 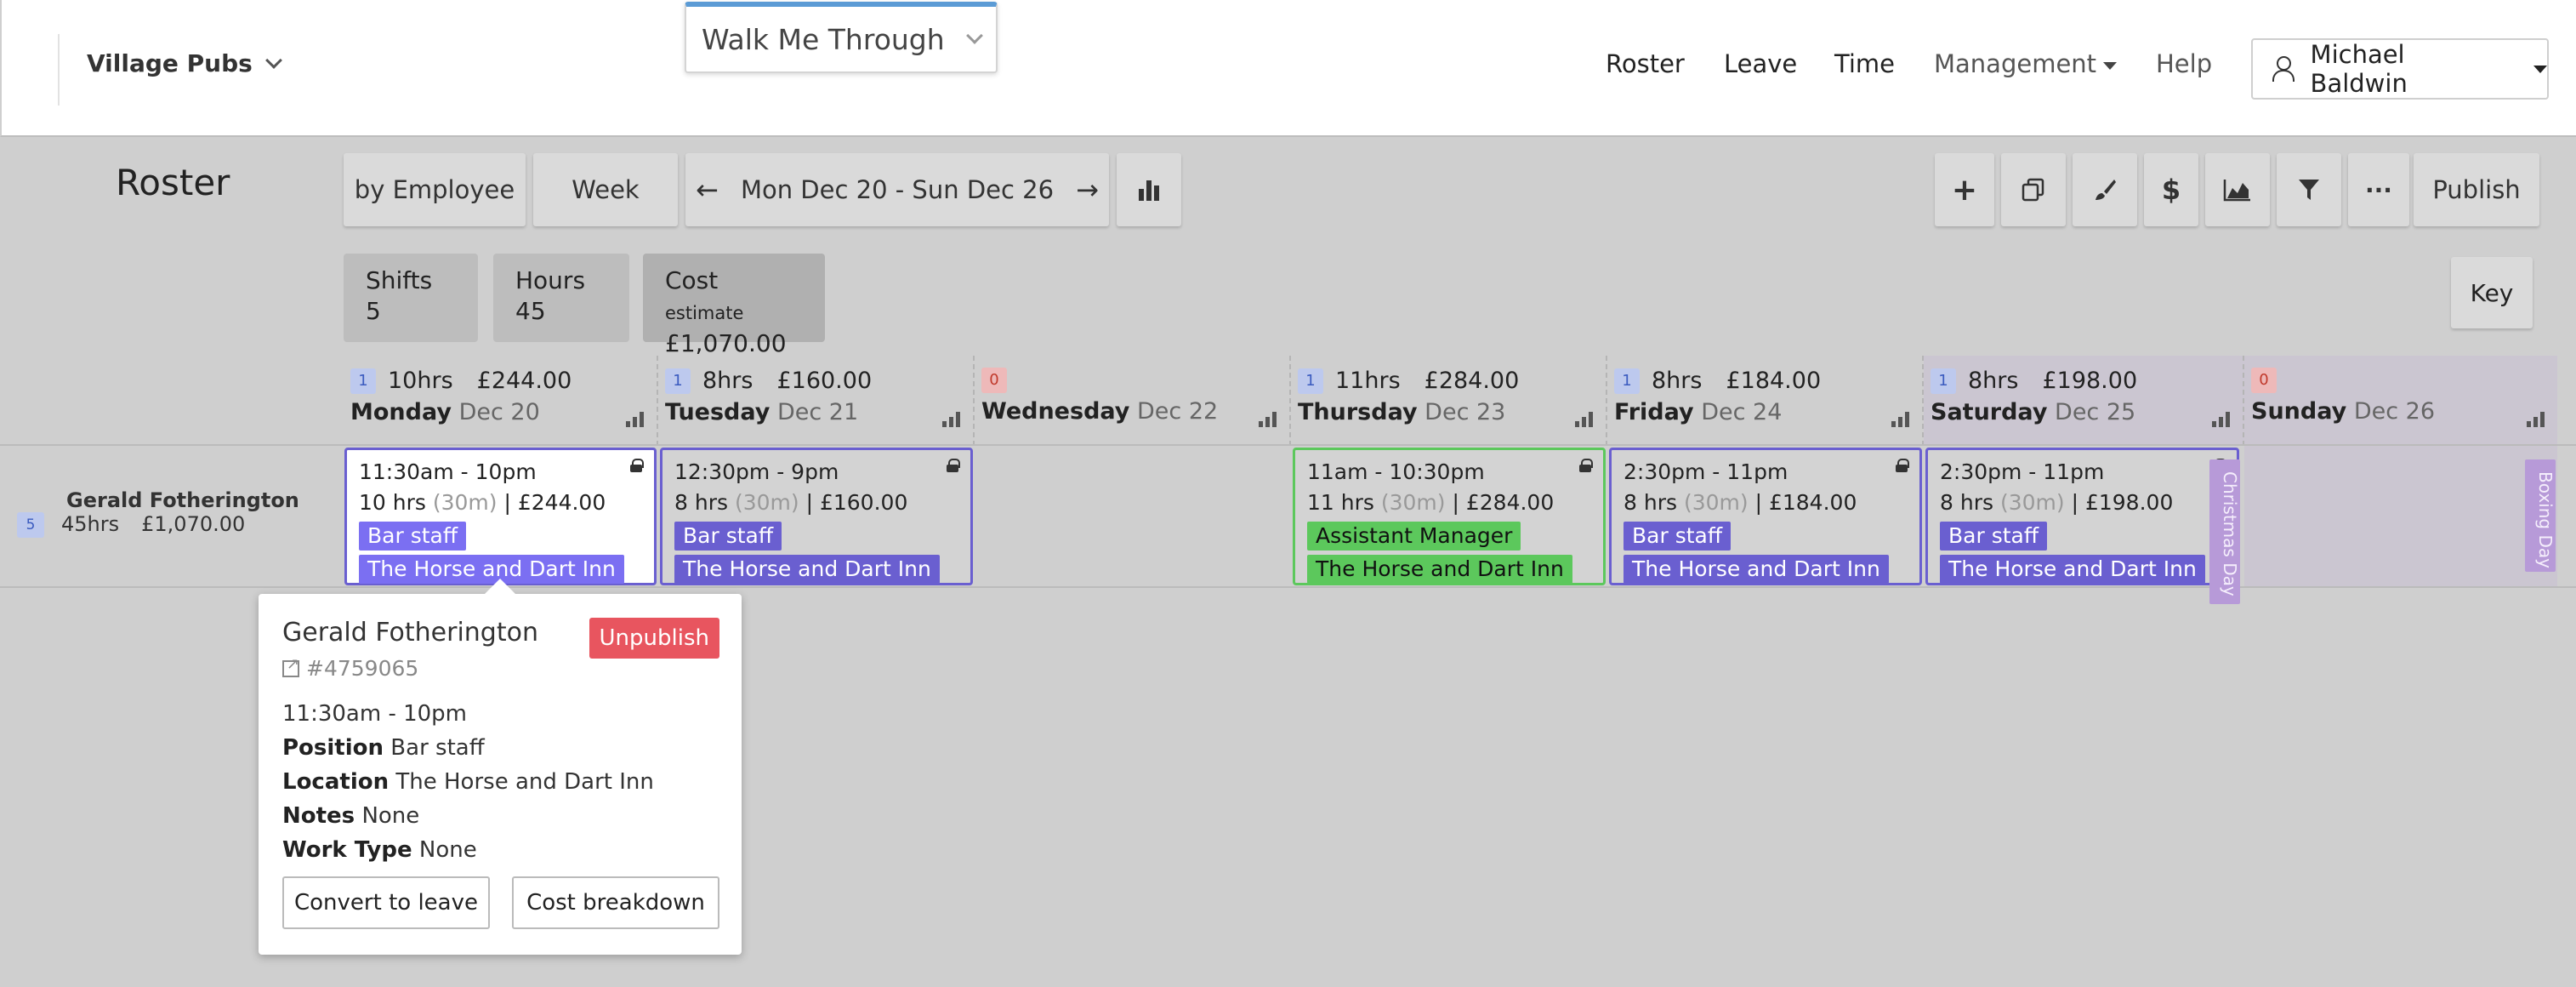 I want to click on notes-label: Notes, so click(x=318, y=816).